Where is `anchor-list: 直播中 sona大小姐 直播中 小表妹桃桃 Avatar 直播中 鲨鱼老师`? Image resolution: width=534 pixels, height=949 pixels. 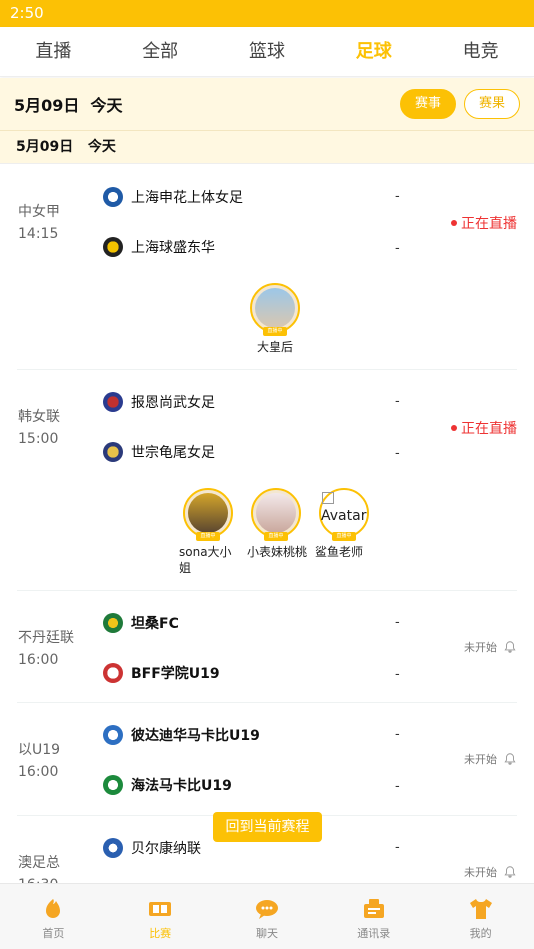
anchor-list: 直播中 sona大小姐 直播中 小表妹桃桃 Avatar 直播中 鲨鱼老师 is located at coordinates (277, 532).